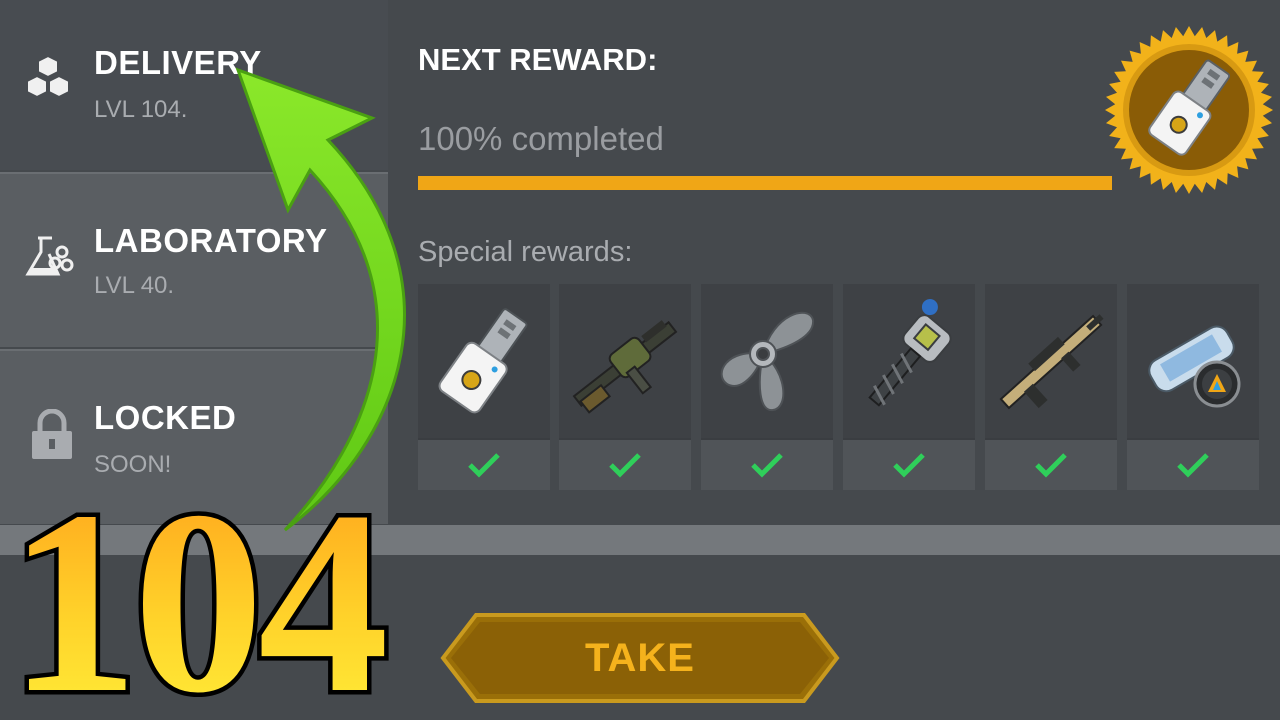 This screenshot has width=1280, height=720. I want to click on level-number: 104, so click(196, 594).